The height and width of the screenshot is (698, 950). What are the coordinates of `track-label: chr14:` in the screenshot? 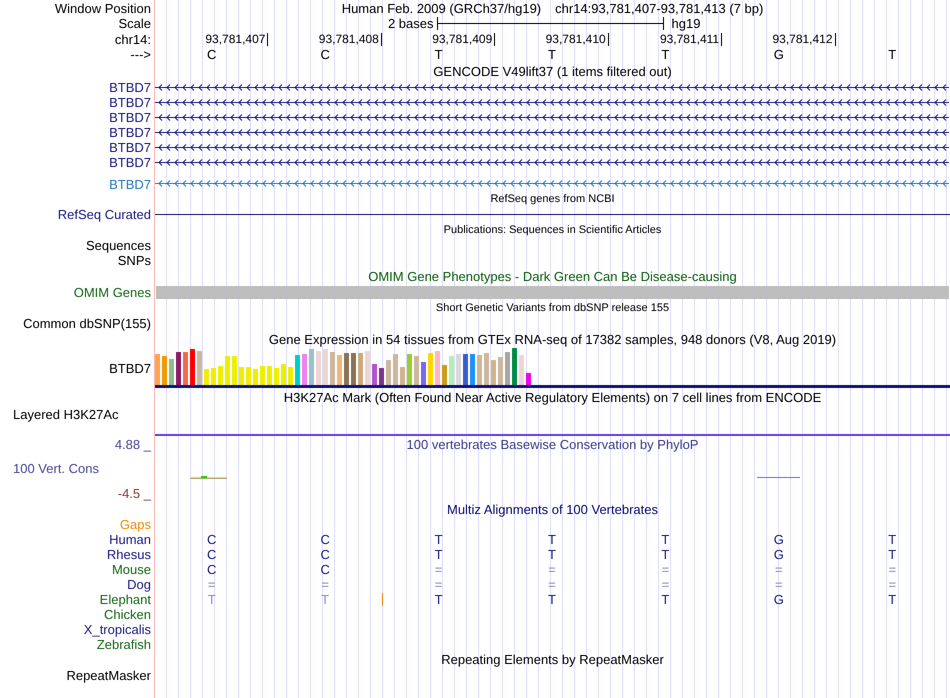 It's located at (132, 39).